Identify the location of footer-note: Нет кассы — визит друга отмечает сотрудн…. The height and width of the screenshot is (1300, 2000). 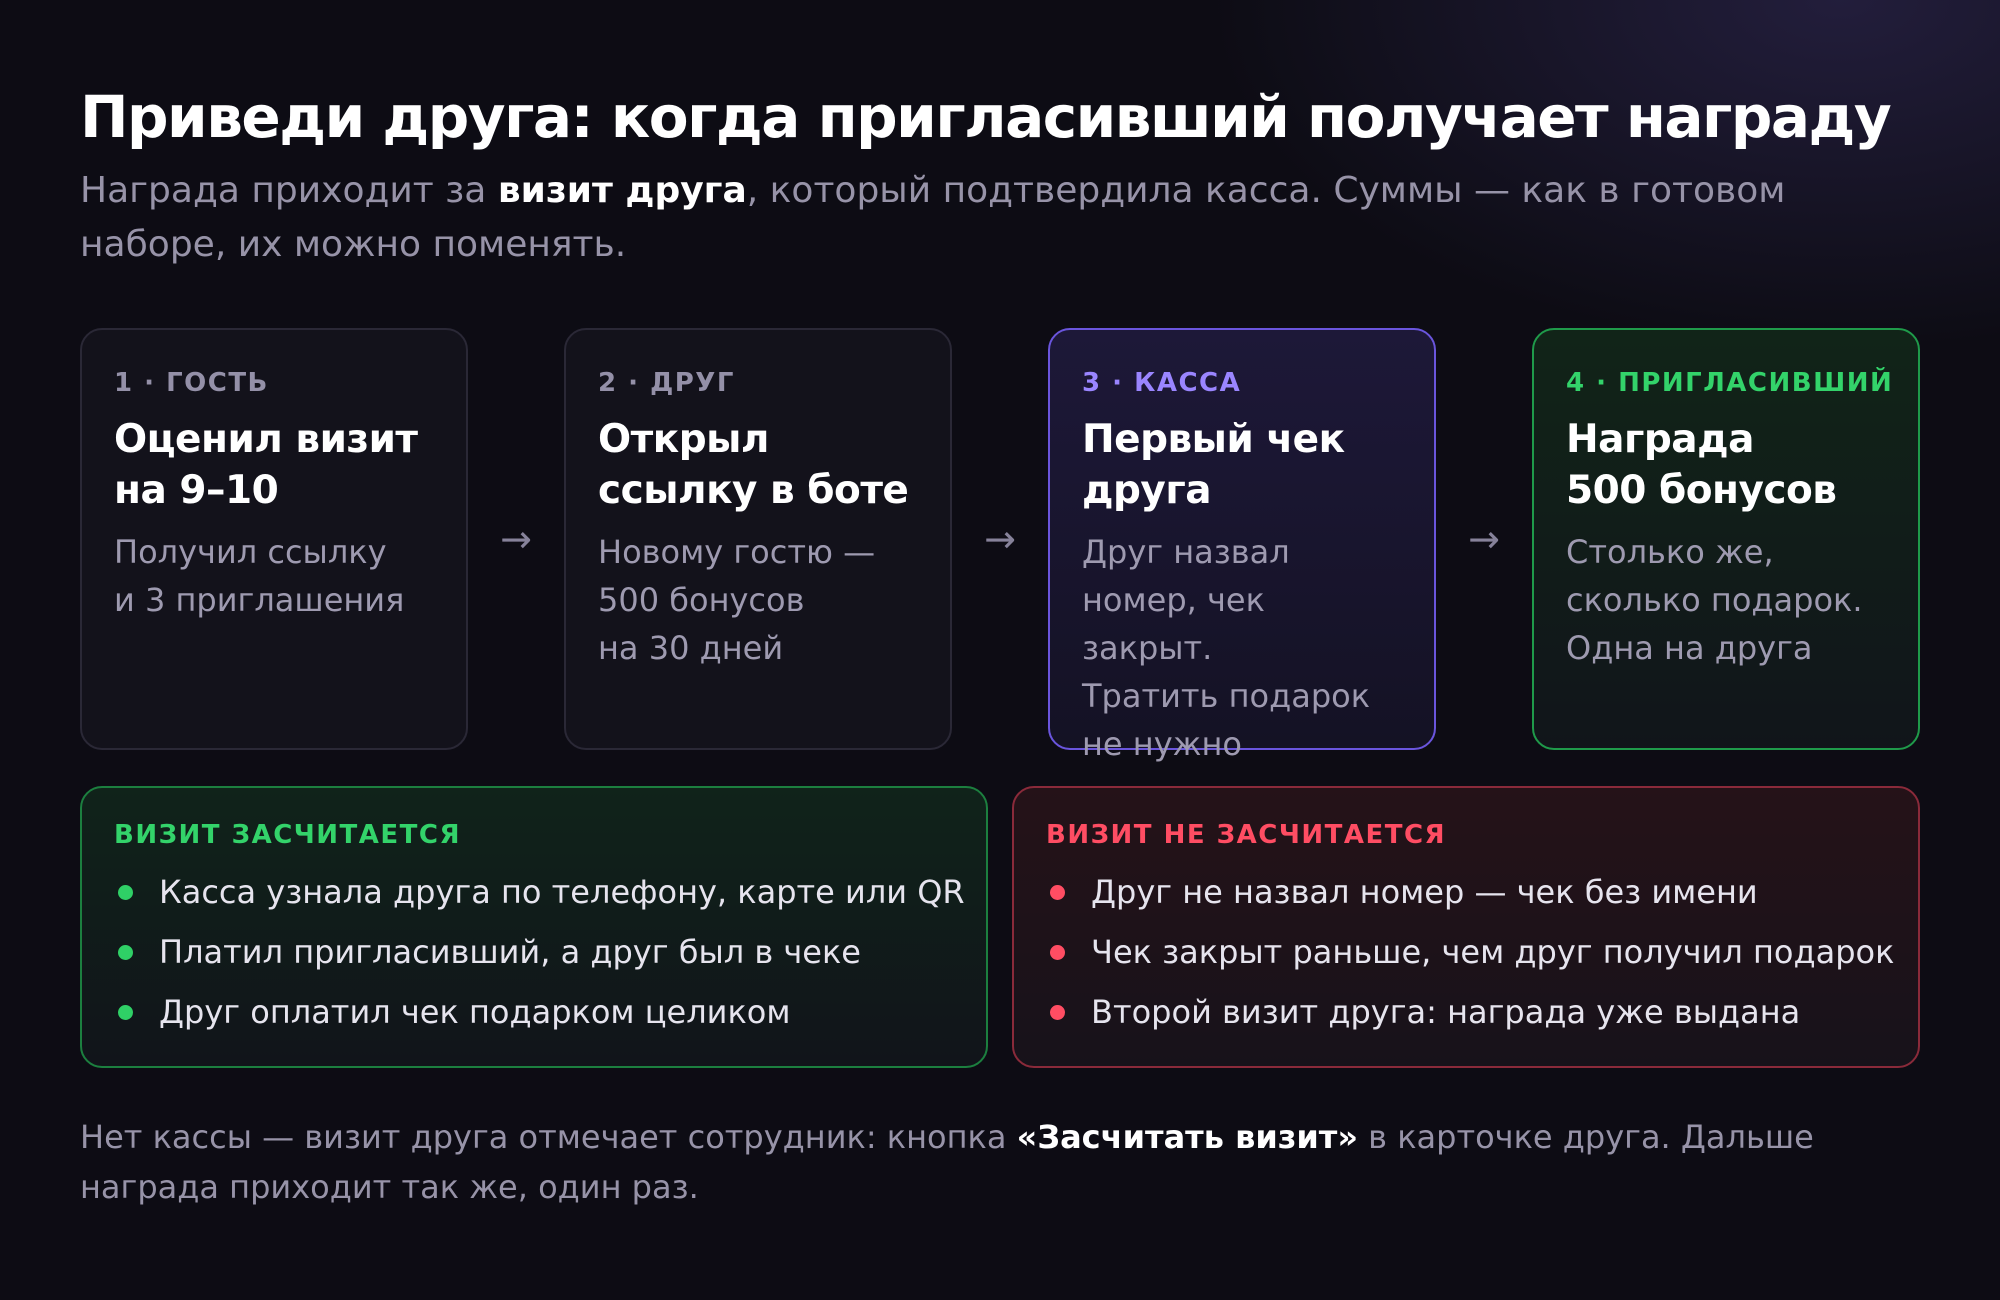
(1000, 1162).